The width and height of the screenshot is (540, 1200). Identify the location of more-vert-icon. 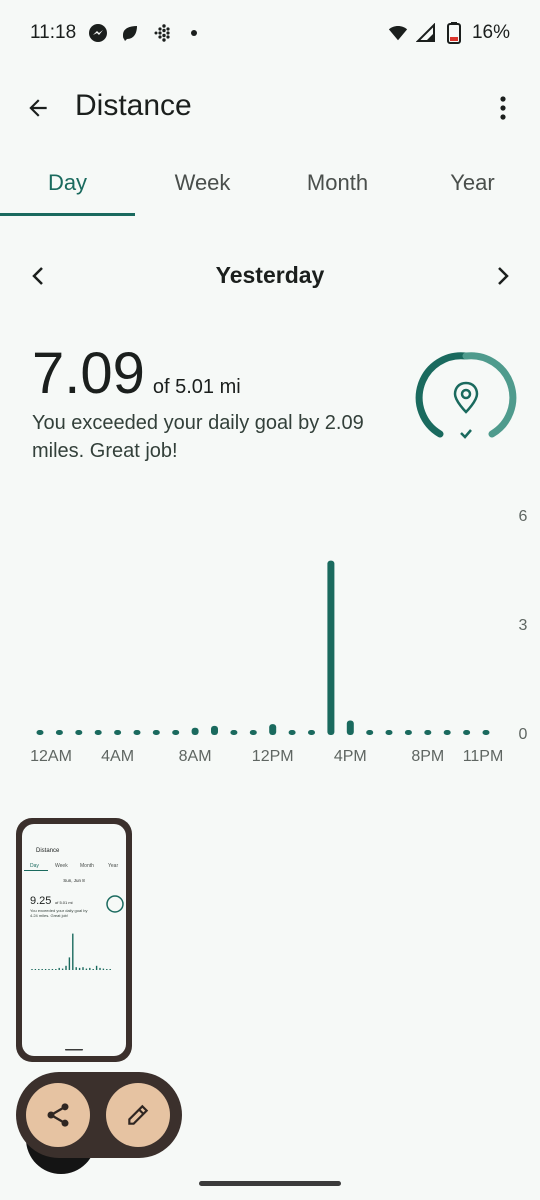
(503, 108).